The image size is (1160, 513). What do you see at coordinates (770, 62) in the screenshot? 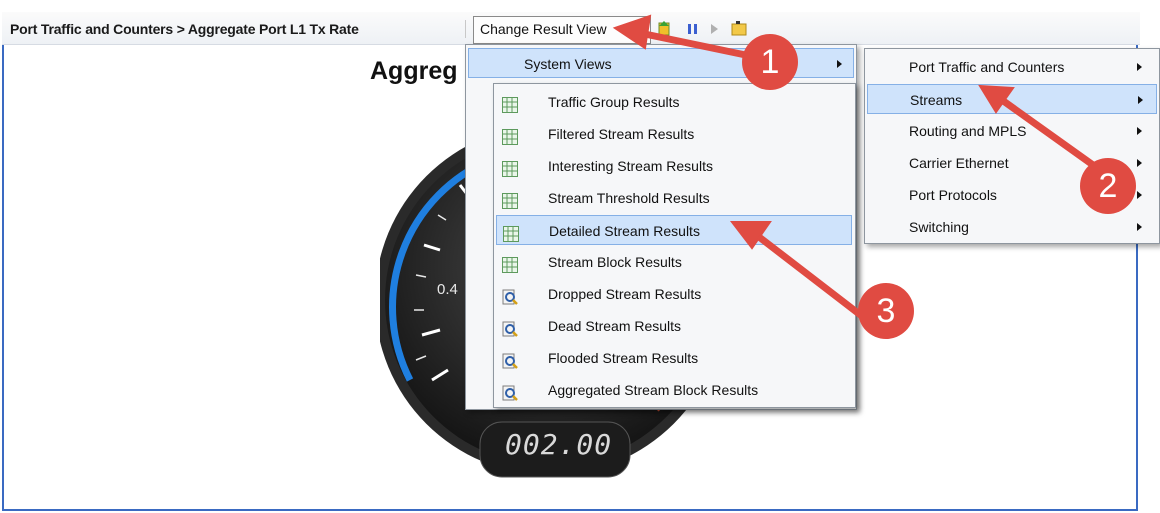
I see `callout-badge-1: 1` at bounding box center [770, 62].